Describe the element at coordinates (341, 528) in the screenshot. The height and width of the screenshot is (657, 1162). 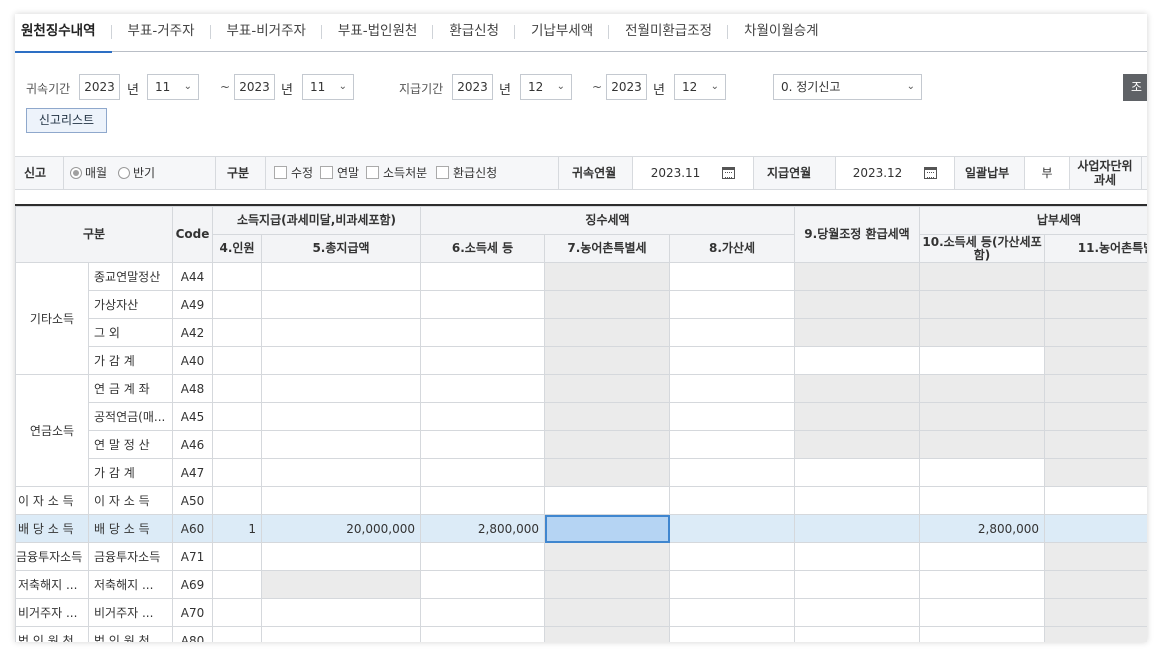
I see `total-pay-cell: 20,000,000` at that location.